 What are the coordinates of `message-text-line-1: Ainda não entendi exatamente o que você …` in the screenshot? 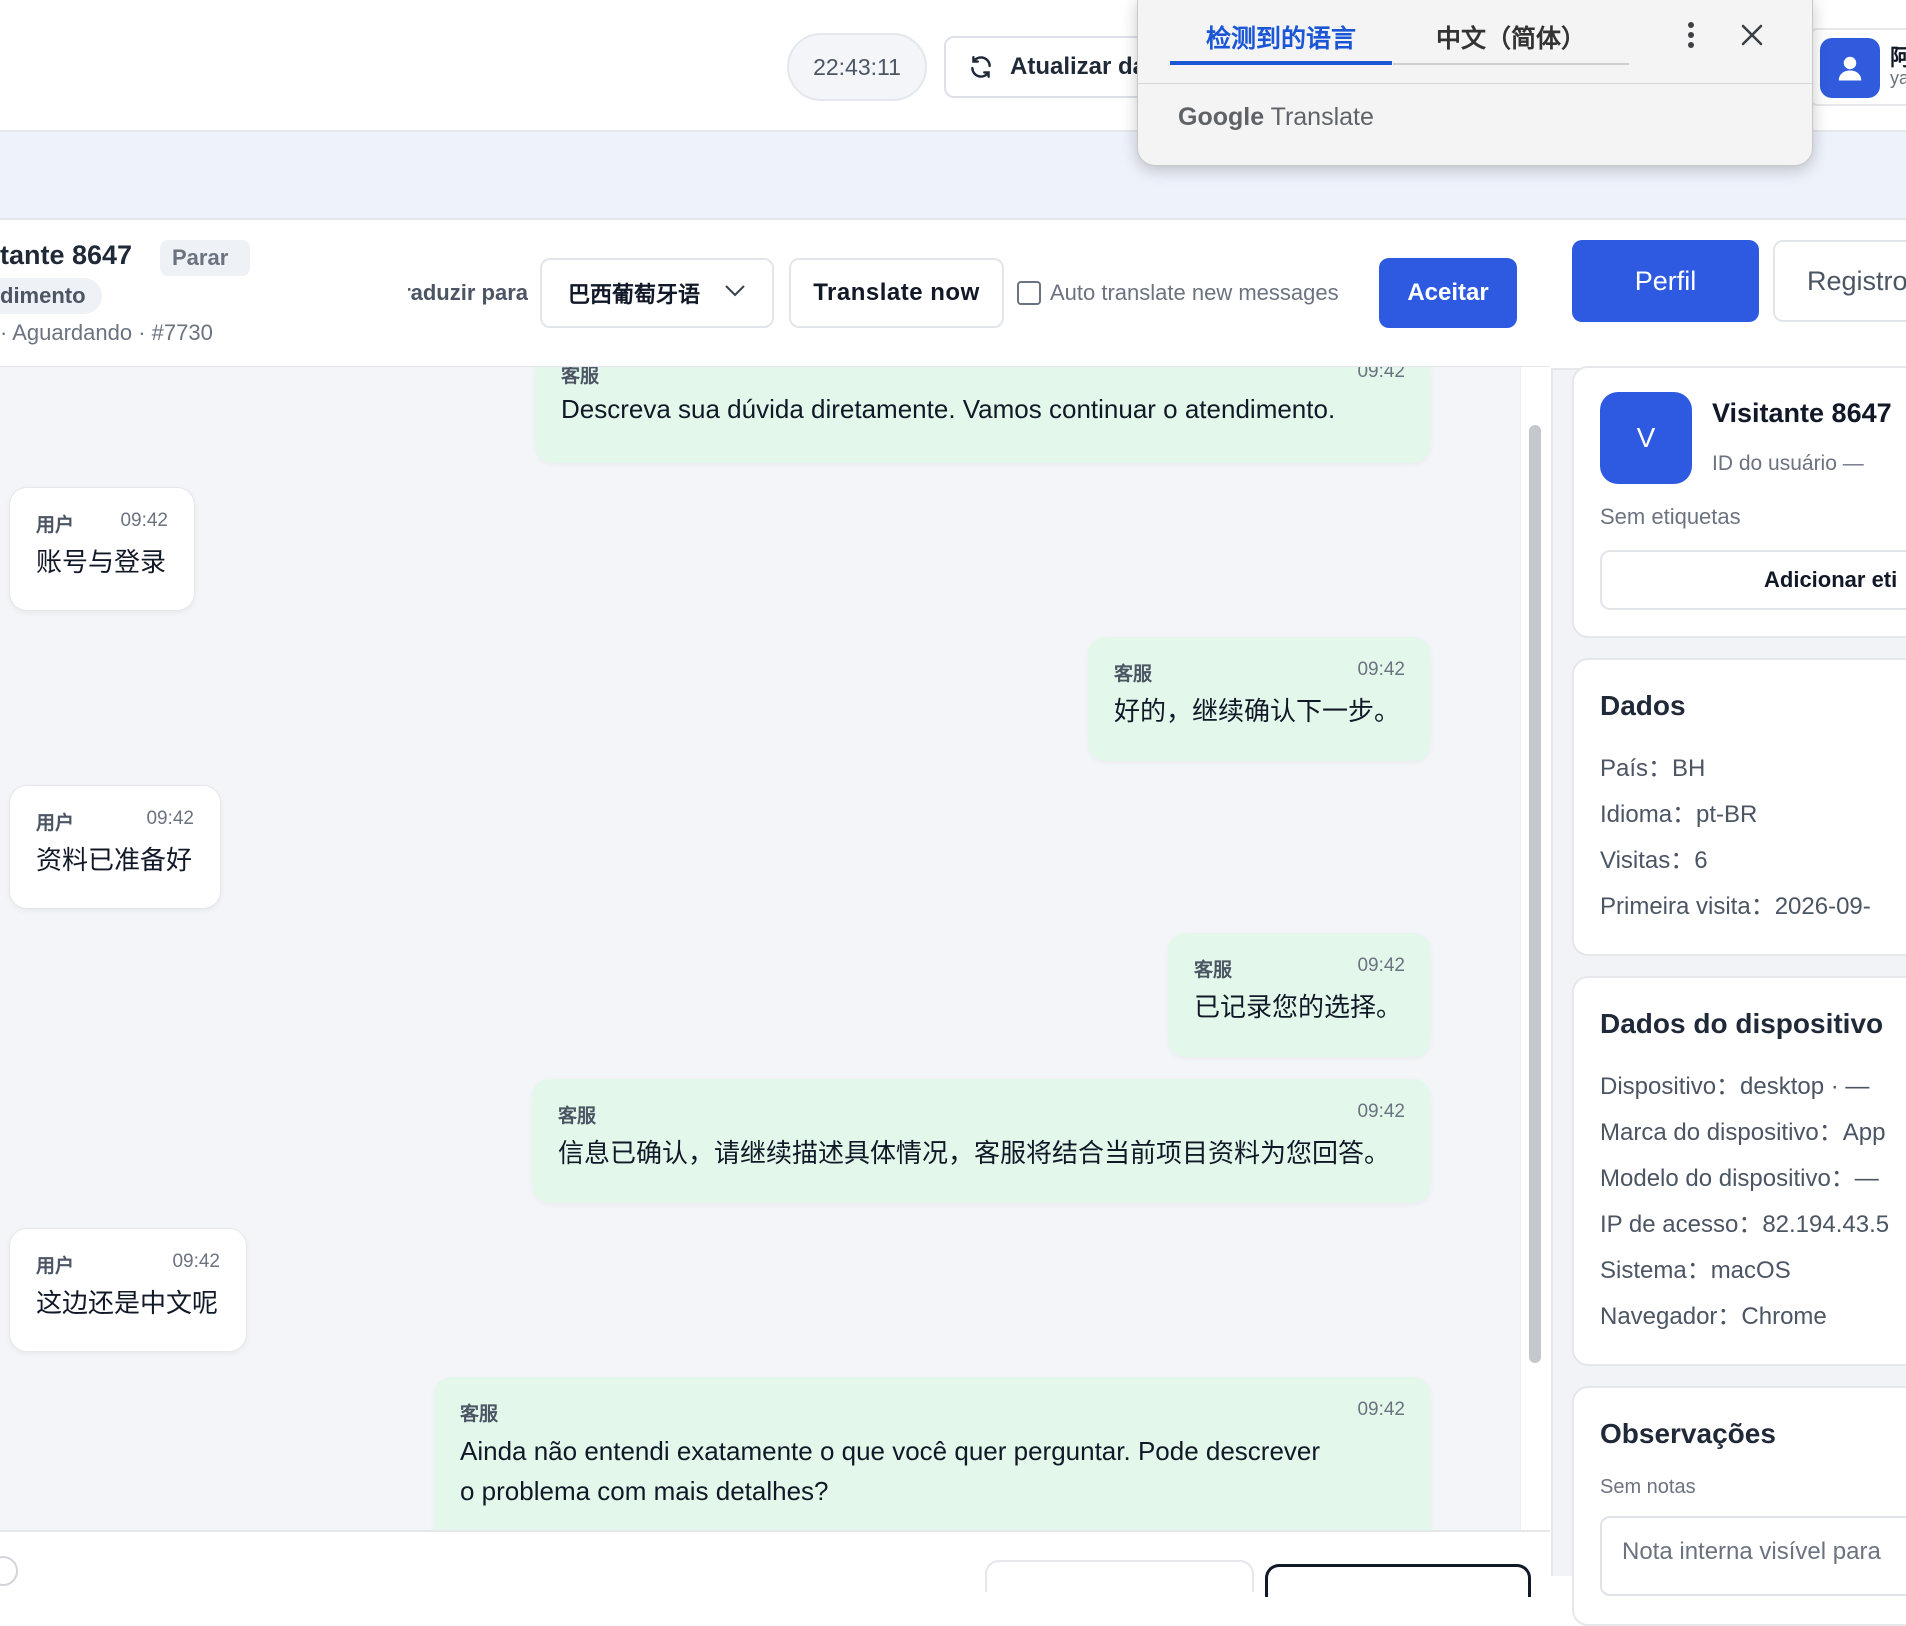 It's located at (890, 1451).